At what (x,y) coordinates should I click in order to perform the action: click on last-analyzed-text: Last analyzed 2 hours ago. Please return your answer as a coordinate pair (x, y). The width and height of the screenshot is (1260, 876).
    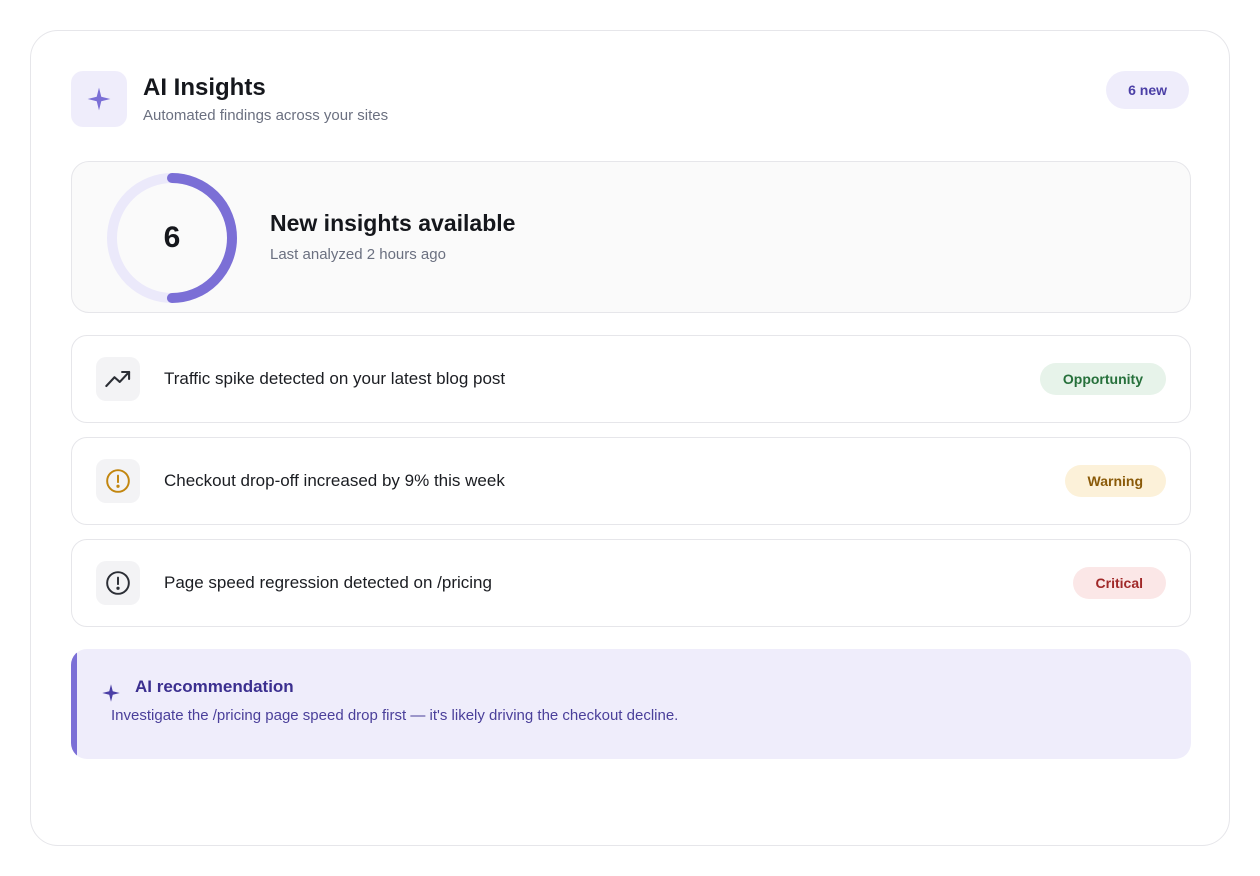
    Looking at the image, I should click on (358, 254).